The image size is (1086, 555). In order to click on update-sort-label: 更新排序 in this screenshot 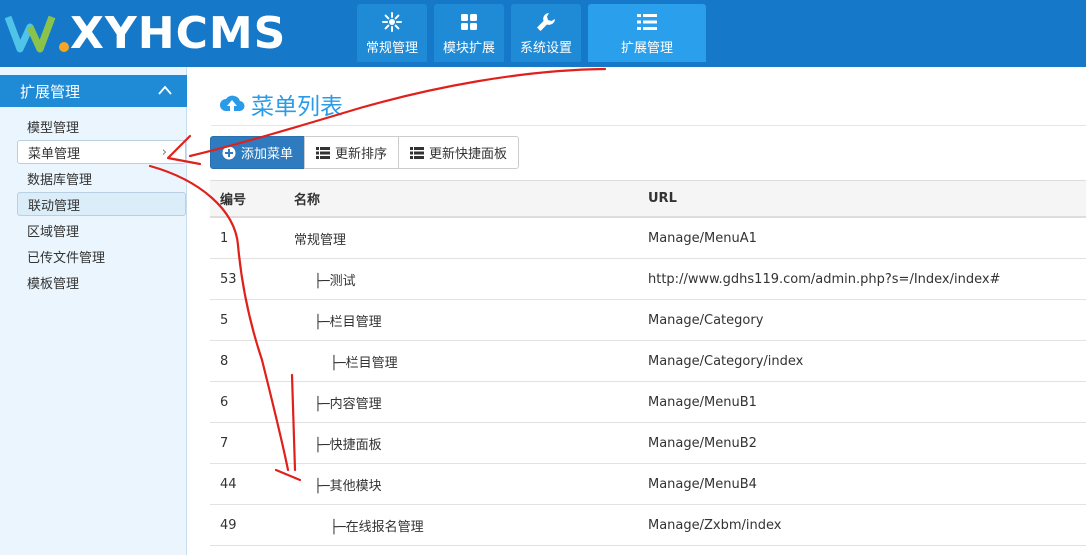, I will do `click(361, 154)`.